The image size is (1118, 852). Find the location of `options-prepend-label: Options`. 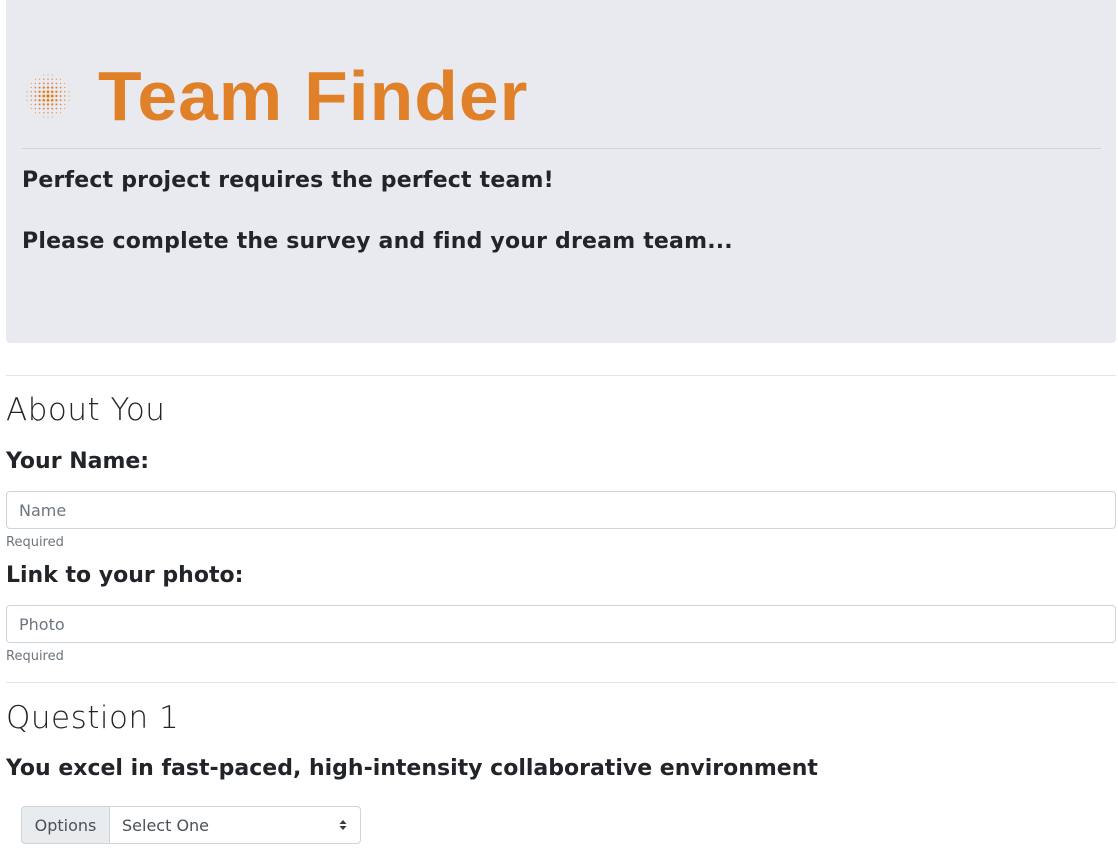

options-prepend-label: Options is located at coordinates (65, 825).